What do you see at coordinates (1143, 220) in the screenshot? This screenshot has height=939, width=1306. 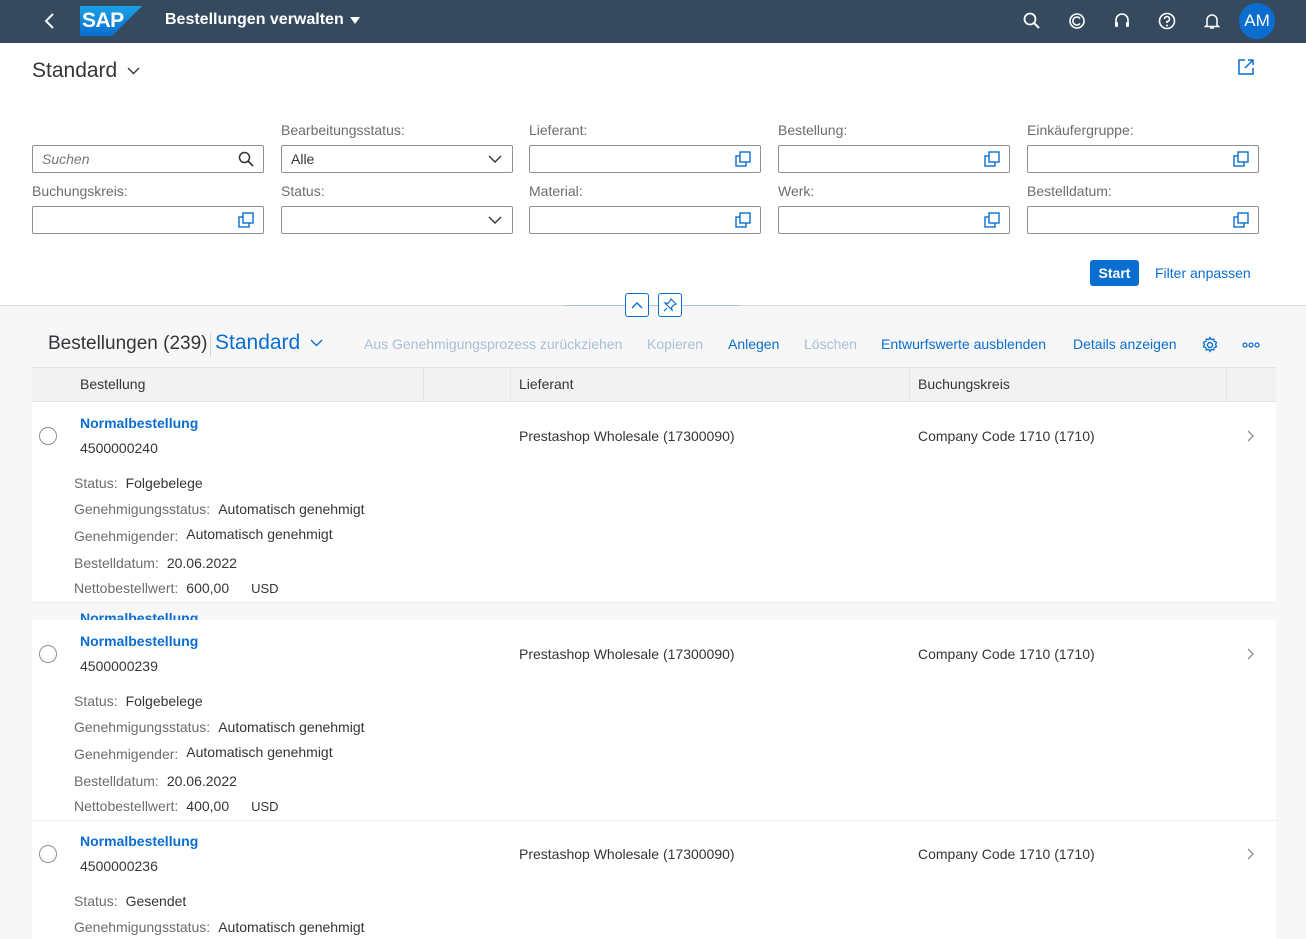 I see `order-date-input` at bounding box center [1143, 220].